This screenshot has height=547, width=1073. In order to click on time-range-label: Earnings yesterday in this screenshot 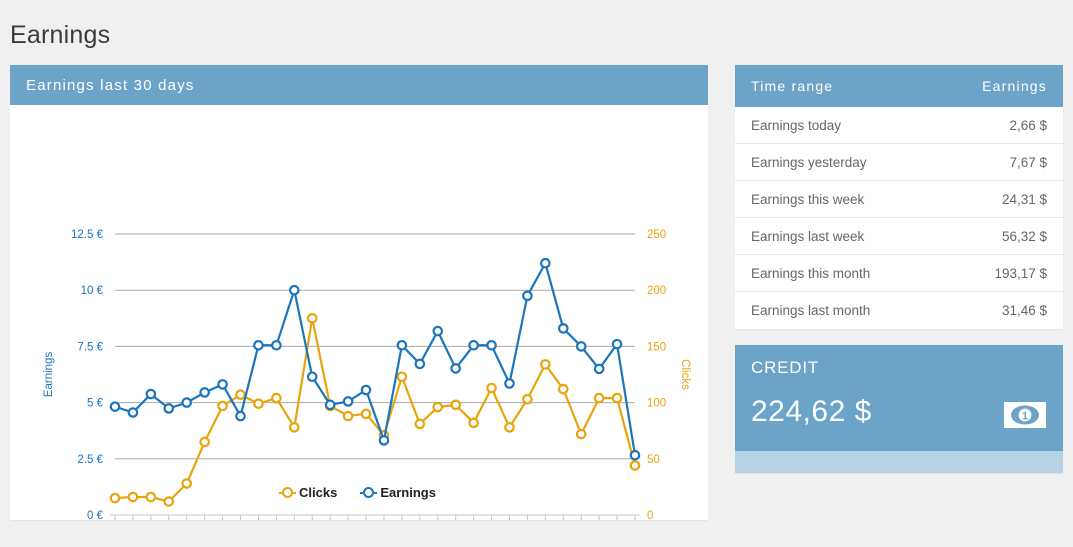, I will do `click(809, 162)`.